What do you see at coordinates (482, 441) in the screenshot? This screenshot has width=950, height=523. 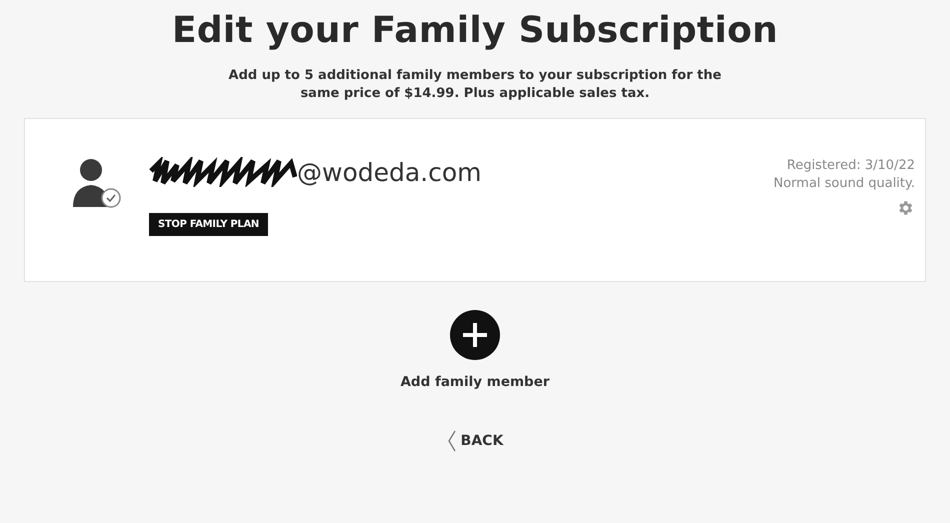 I see `back-label: BACK` at bounding box center [482, 441].